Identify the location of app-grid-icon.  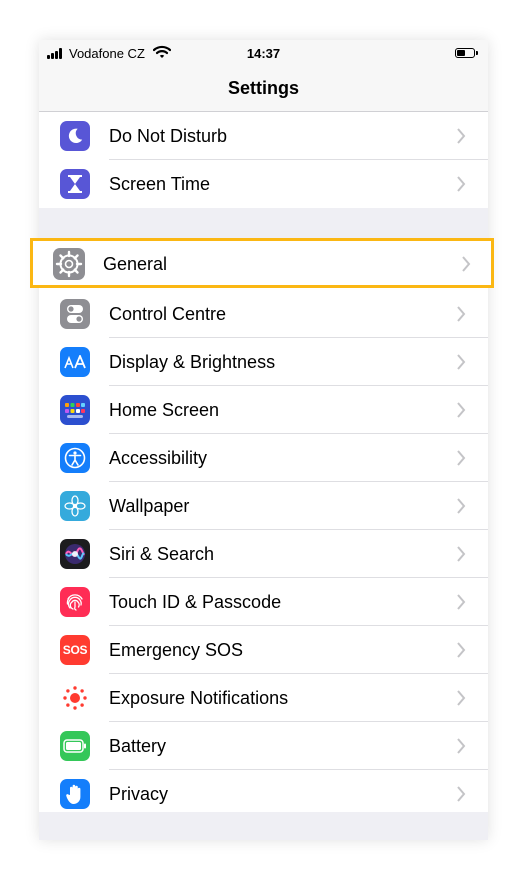
(75, 410).